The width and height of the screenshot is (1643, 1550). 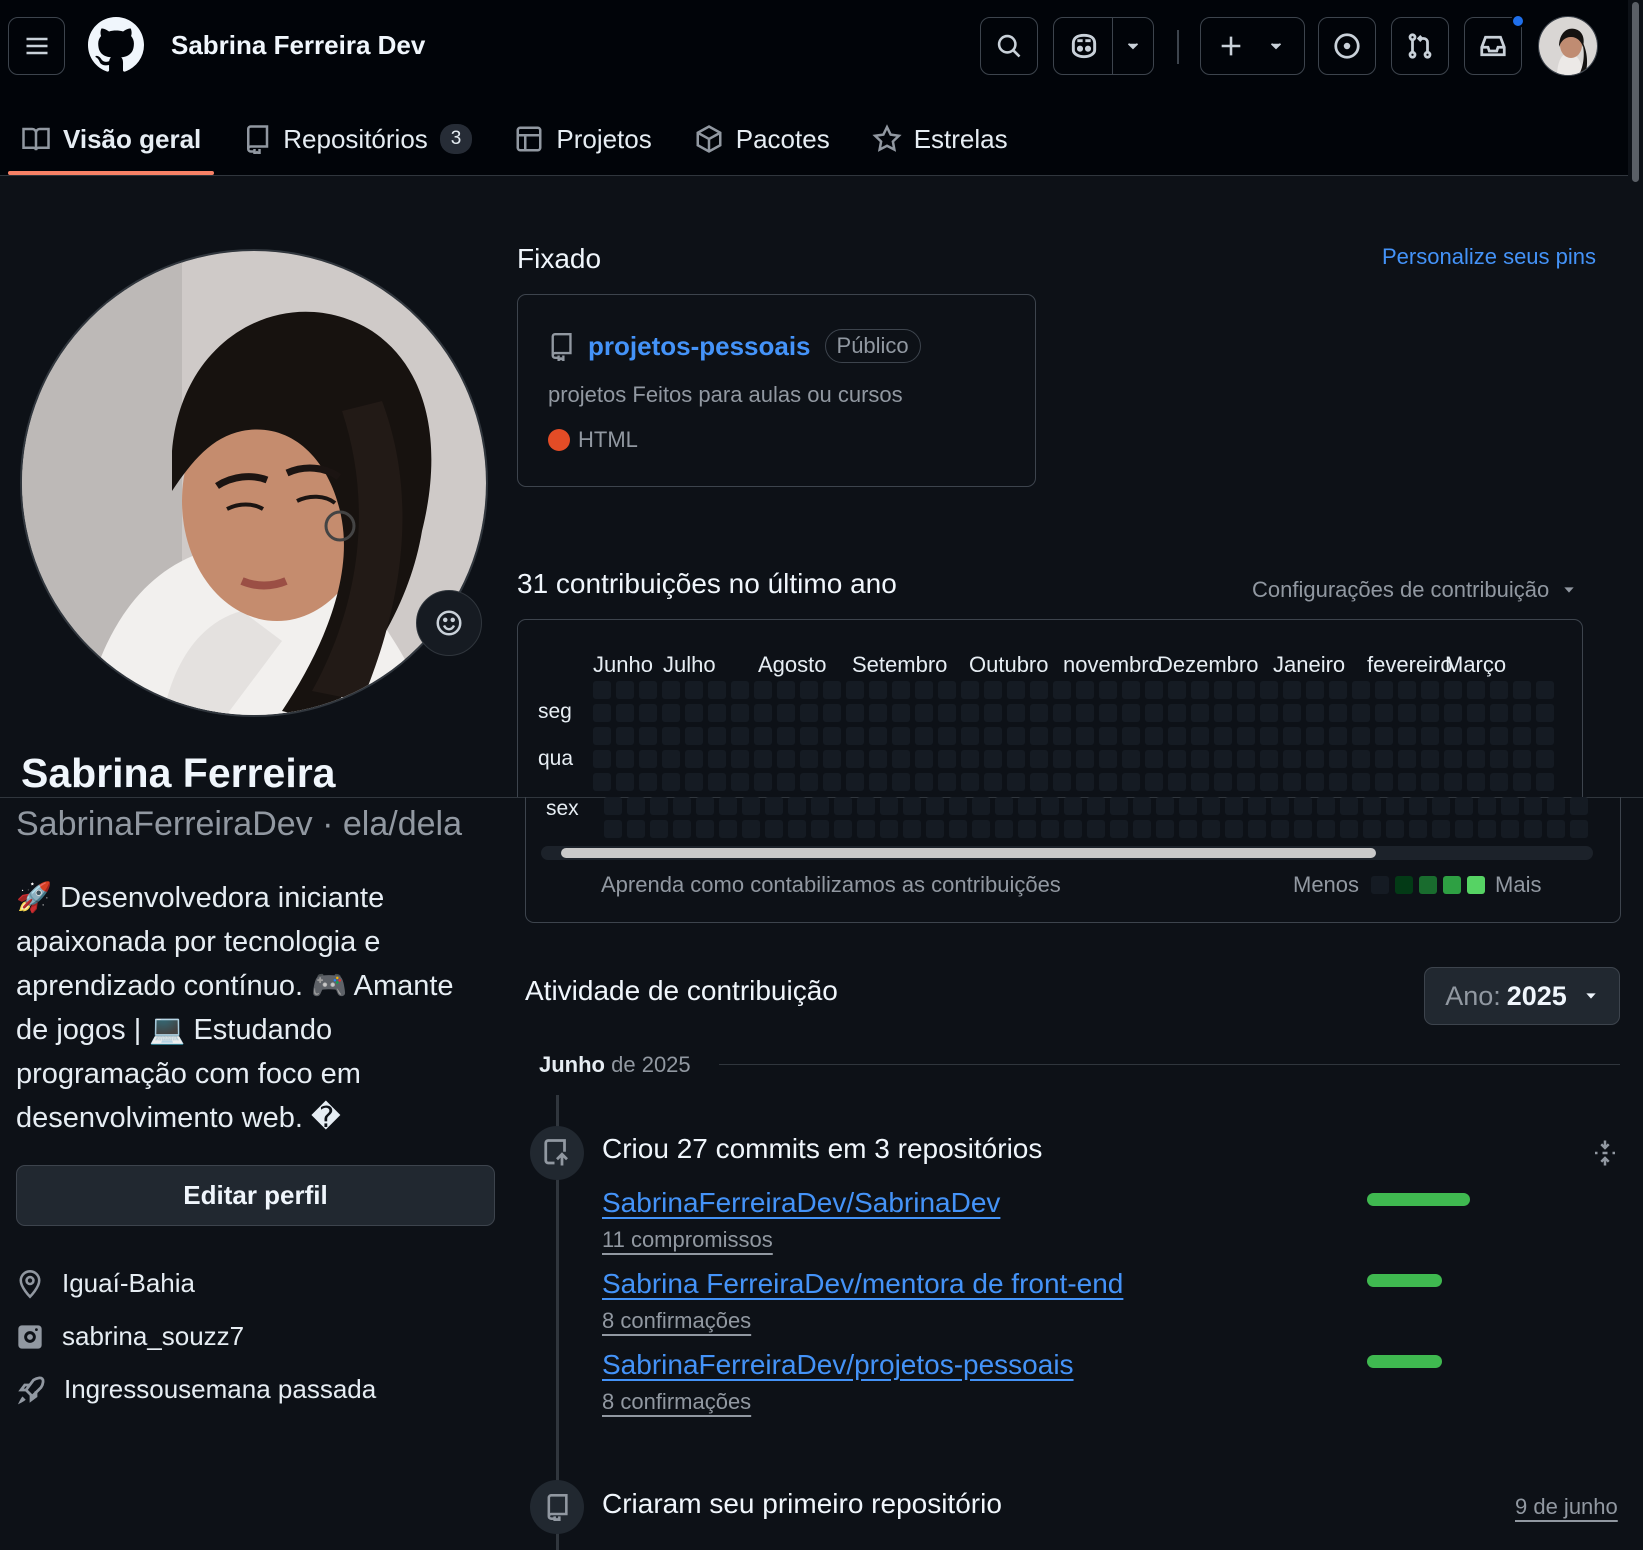 What do you see at coordinates (862, 1284) in the screenshot?
I see `commit-repo-link: Sabrina FerreiraDev/mentora de front-end` at bounding box center [862, 1284].